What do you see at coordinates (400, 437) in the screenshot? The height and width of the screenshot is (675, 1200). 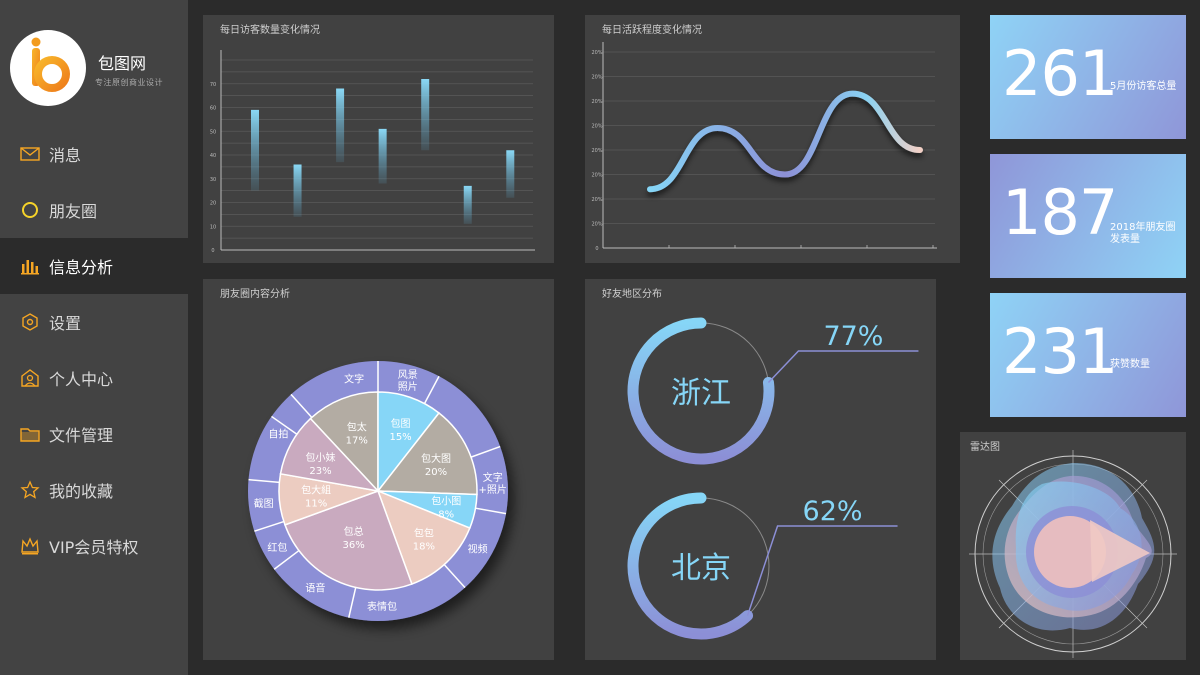 I see `pie-slice-value: 15%` at bounding box center [400, 437].